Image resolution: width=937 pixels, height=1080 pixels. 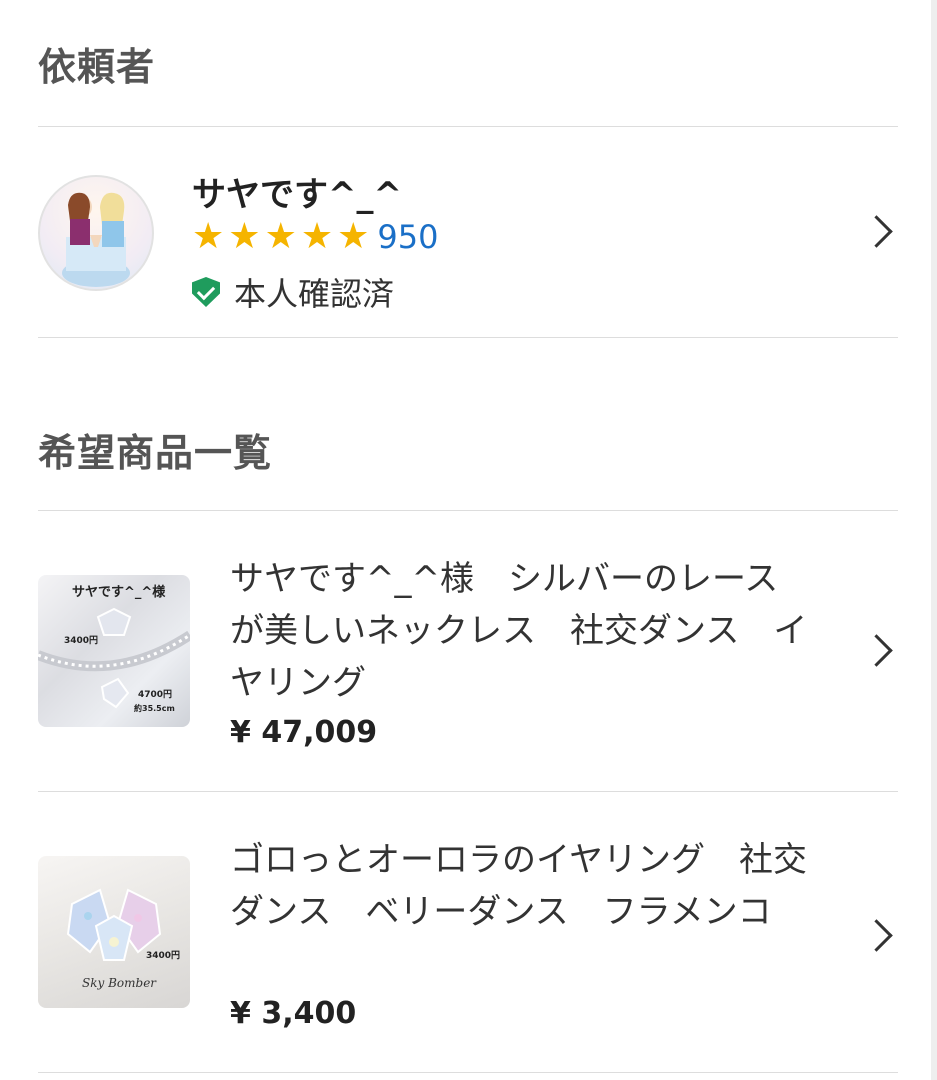 I want to click on thumbnail-brand: Sky Bomber, so click(x=119, y=983).